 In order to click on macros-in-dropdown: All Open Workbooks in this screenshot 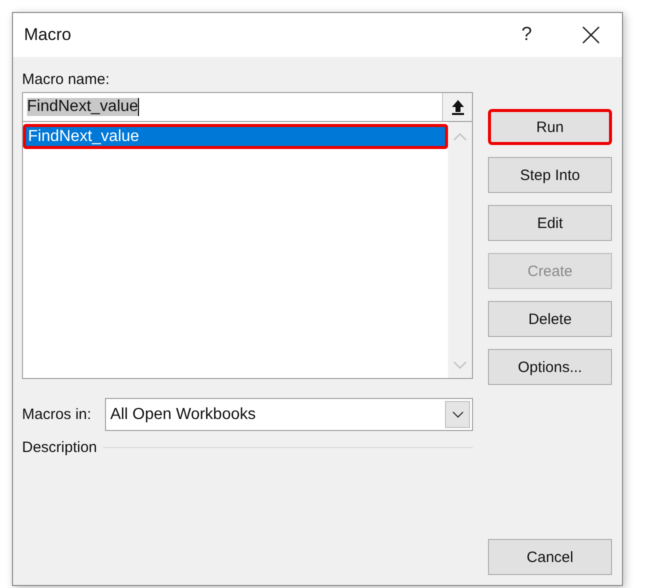, I will do `click(289, 414)`.